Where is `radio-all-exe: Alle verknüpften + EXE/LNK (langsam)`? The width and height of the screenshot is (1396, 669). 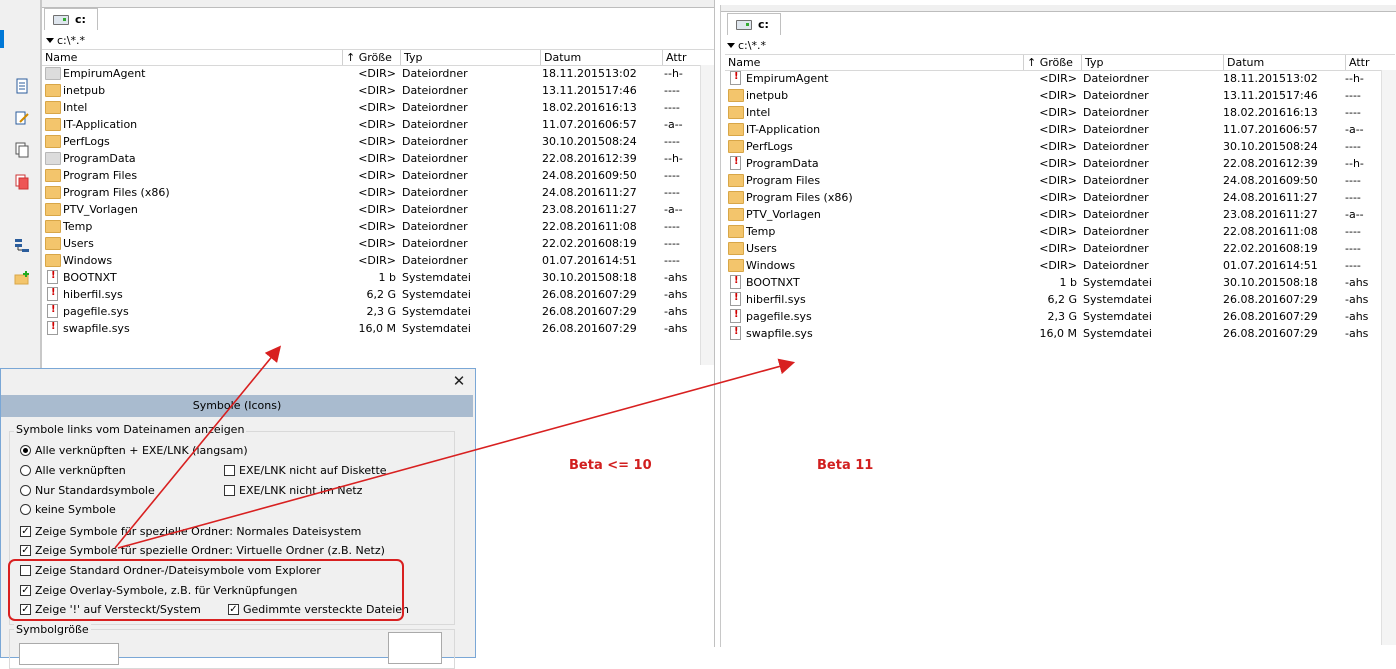
radio-all-exe: Alle verknüpften + EXE/LNK (langsam) is located at coordinates (134, 450).